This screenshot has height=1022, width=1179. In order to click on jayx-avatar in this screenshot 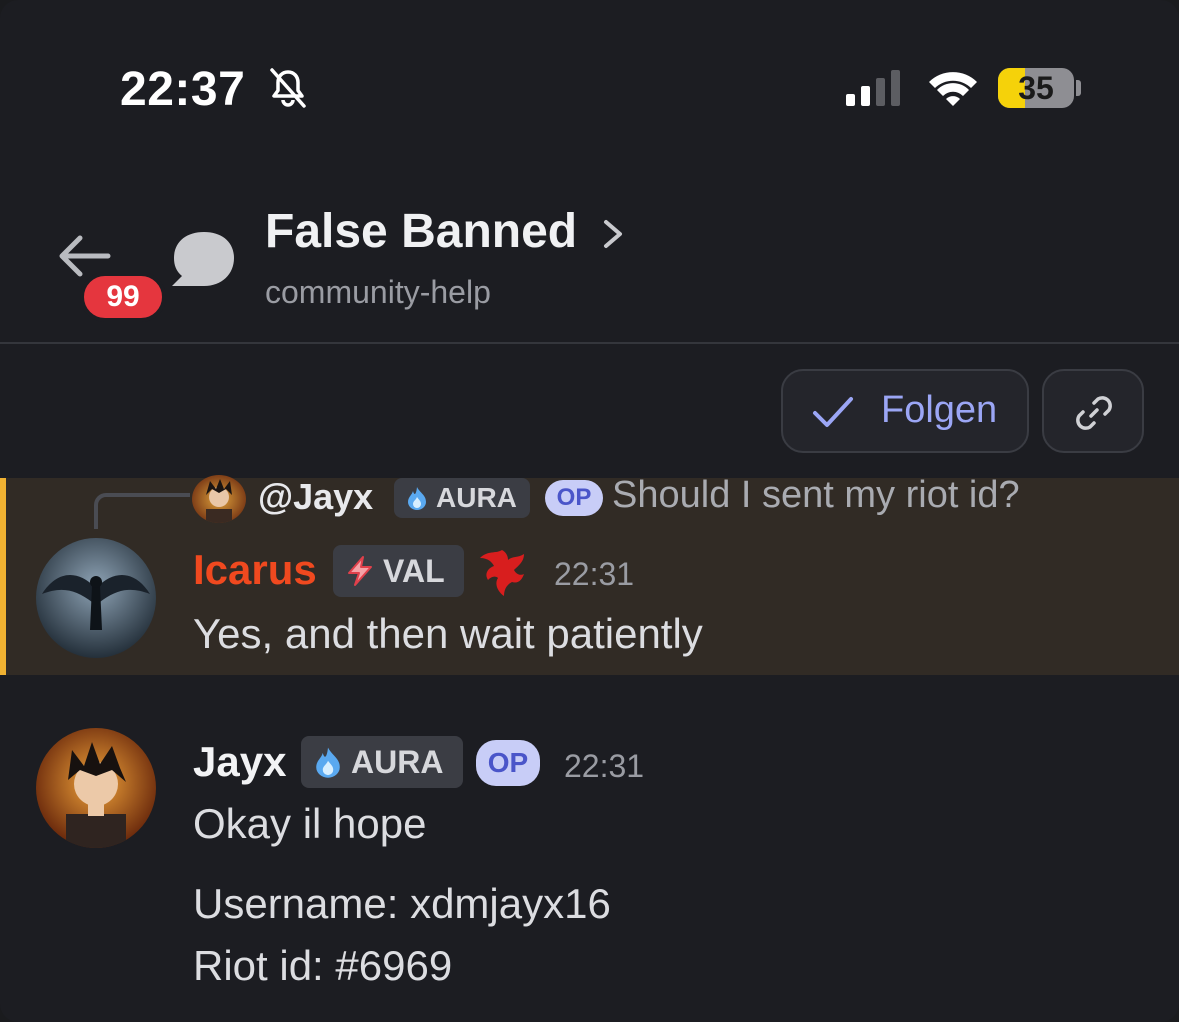, I will do `click(96, 788)`.